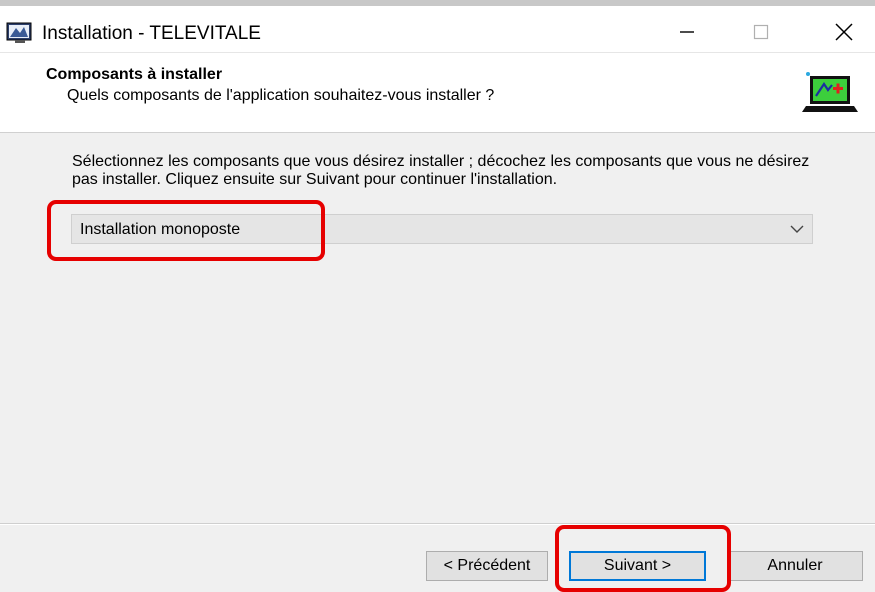 This screenshot has width=875, height=592. What do you see at coordinates (797, 229) in the screenshot?
I see `chevron-down-icon` at bounding box center [797, 229].